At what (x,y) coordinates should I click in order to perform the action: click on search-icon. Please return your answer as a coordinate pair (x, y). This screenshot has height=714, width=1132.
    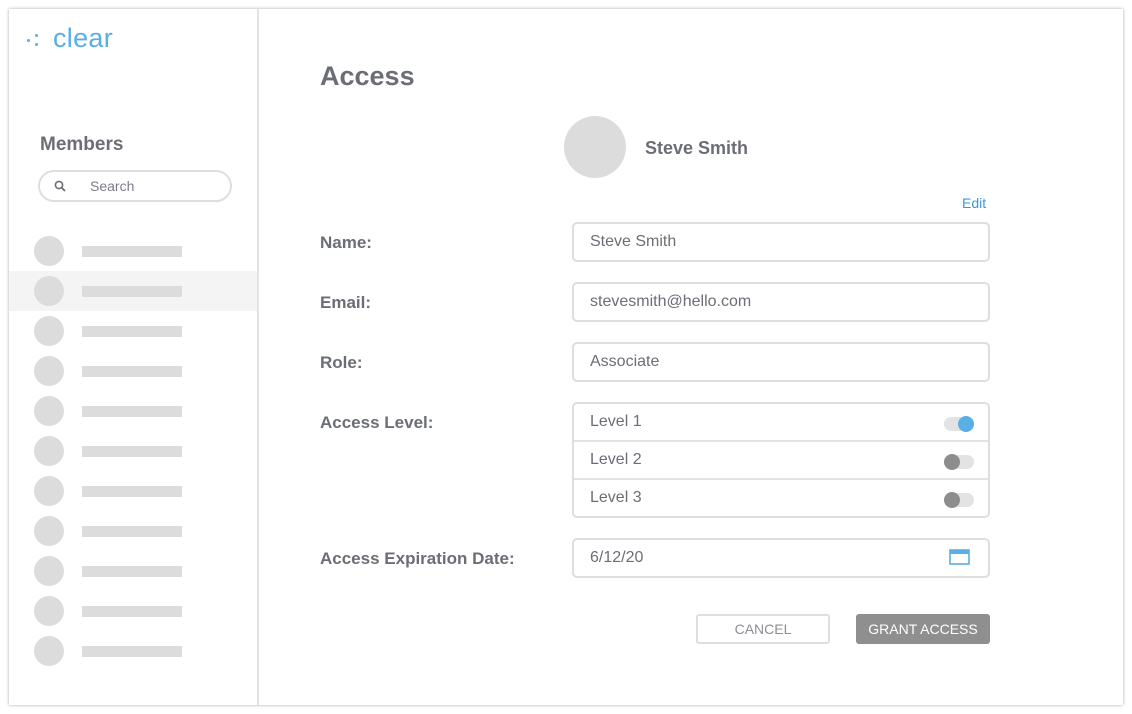
    Looking at the image, I should click on (60, 186).